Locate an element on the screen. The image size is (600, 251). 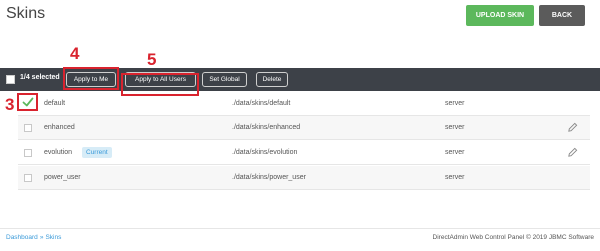
table-row: enhanced ./data/skins/enhanced server is located at coordinates (304, 128).